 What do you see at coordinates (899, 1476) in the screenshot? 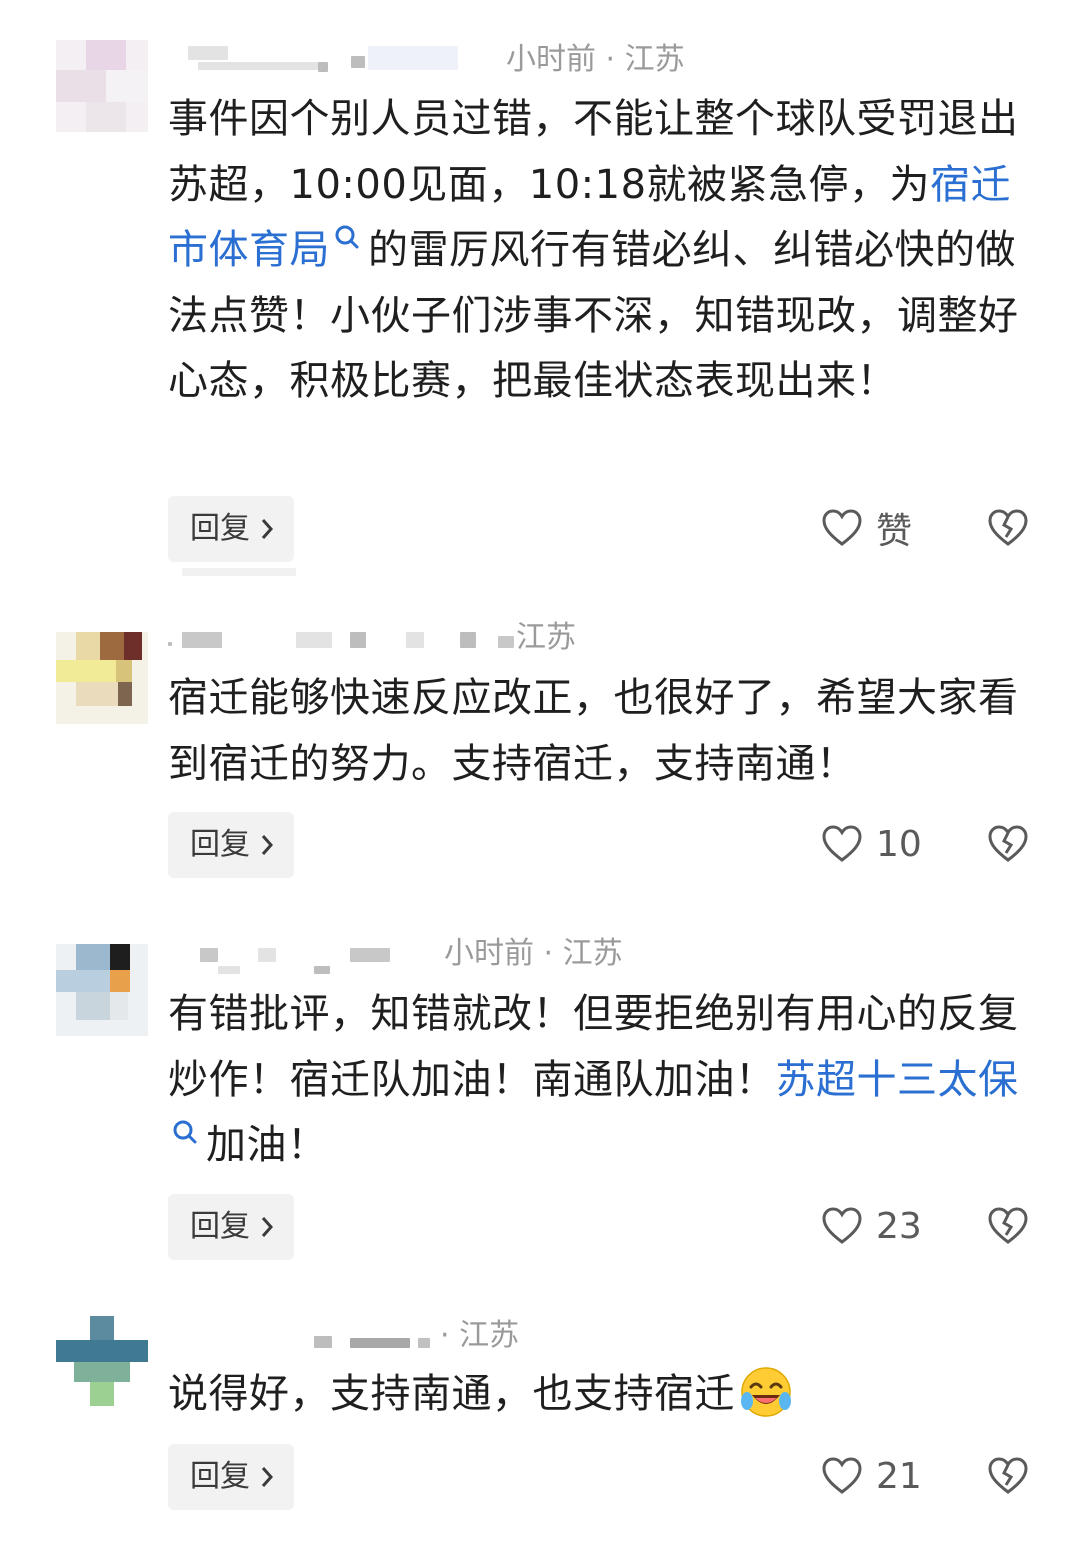
I see `like-count: 21` at bounding box center [899, 1476].